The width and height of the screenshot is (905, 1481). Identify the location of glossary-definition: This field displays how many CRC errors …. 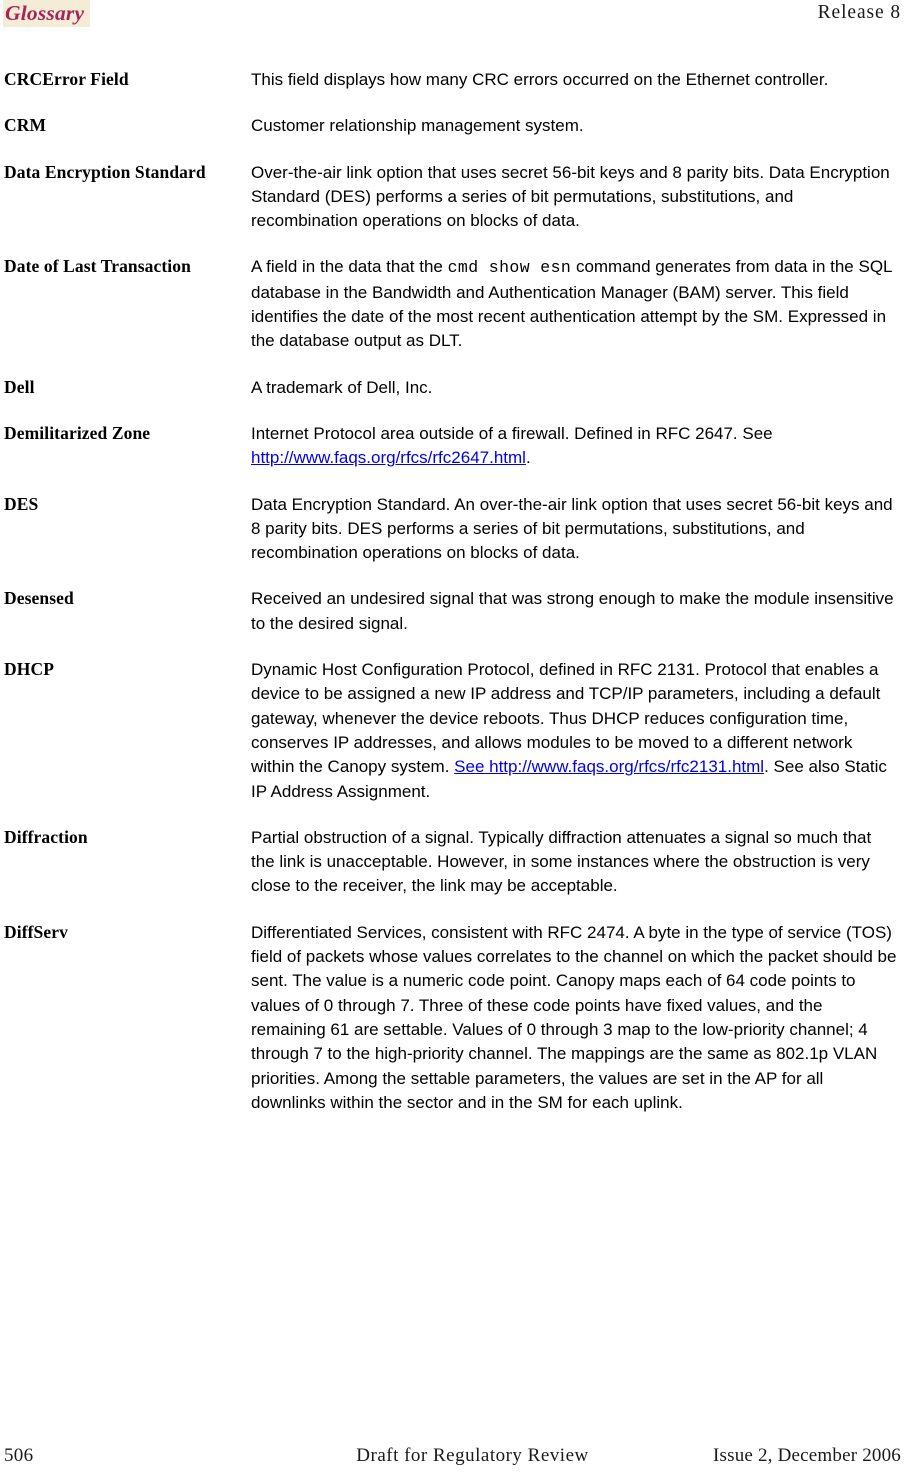
(540, 79).